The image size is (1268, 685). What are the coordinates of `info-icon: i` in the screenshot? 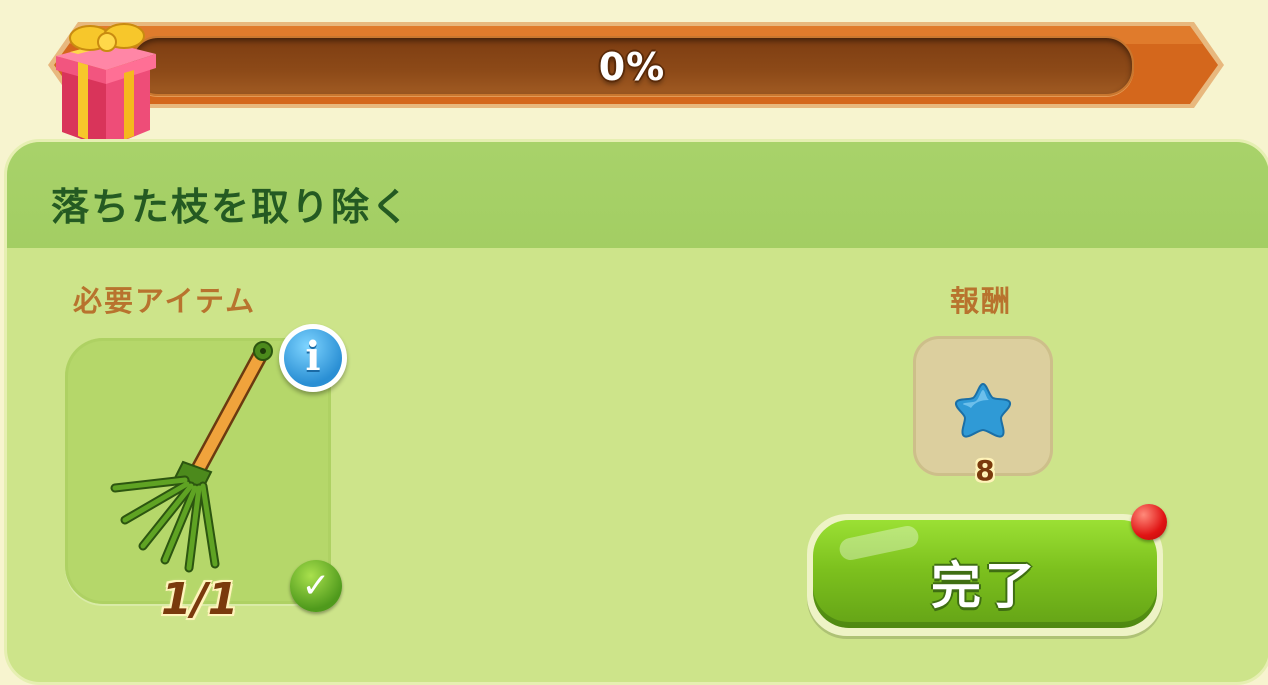 It's located at (313, 358).